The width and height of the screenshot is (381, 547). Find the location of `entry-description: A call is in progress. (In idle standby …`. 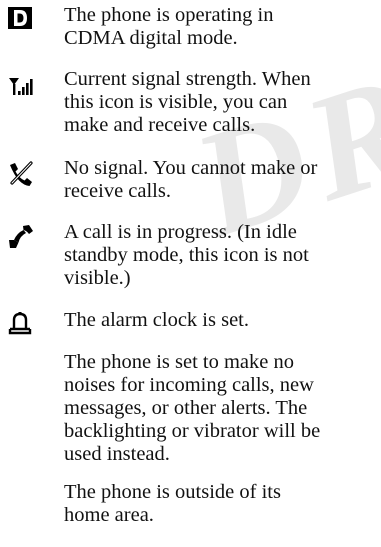

entry-description: A call is in progress. (In idle standby … is located at coordinates (186, 255).